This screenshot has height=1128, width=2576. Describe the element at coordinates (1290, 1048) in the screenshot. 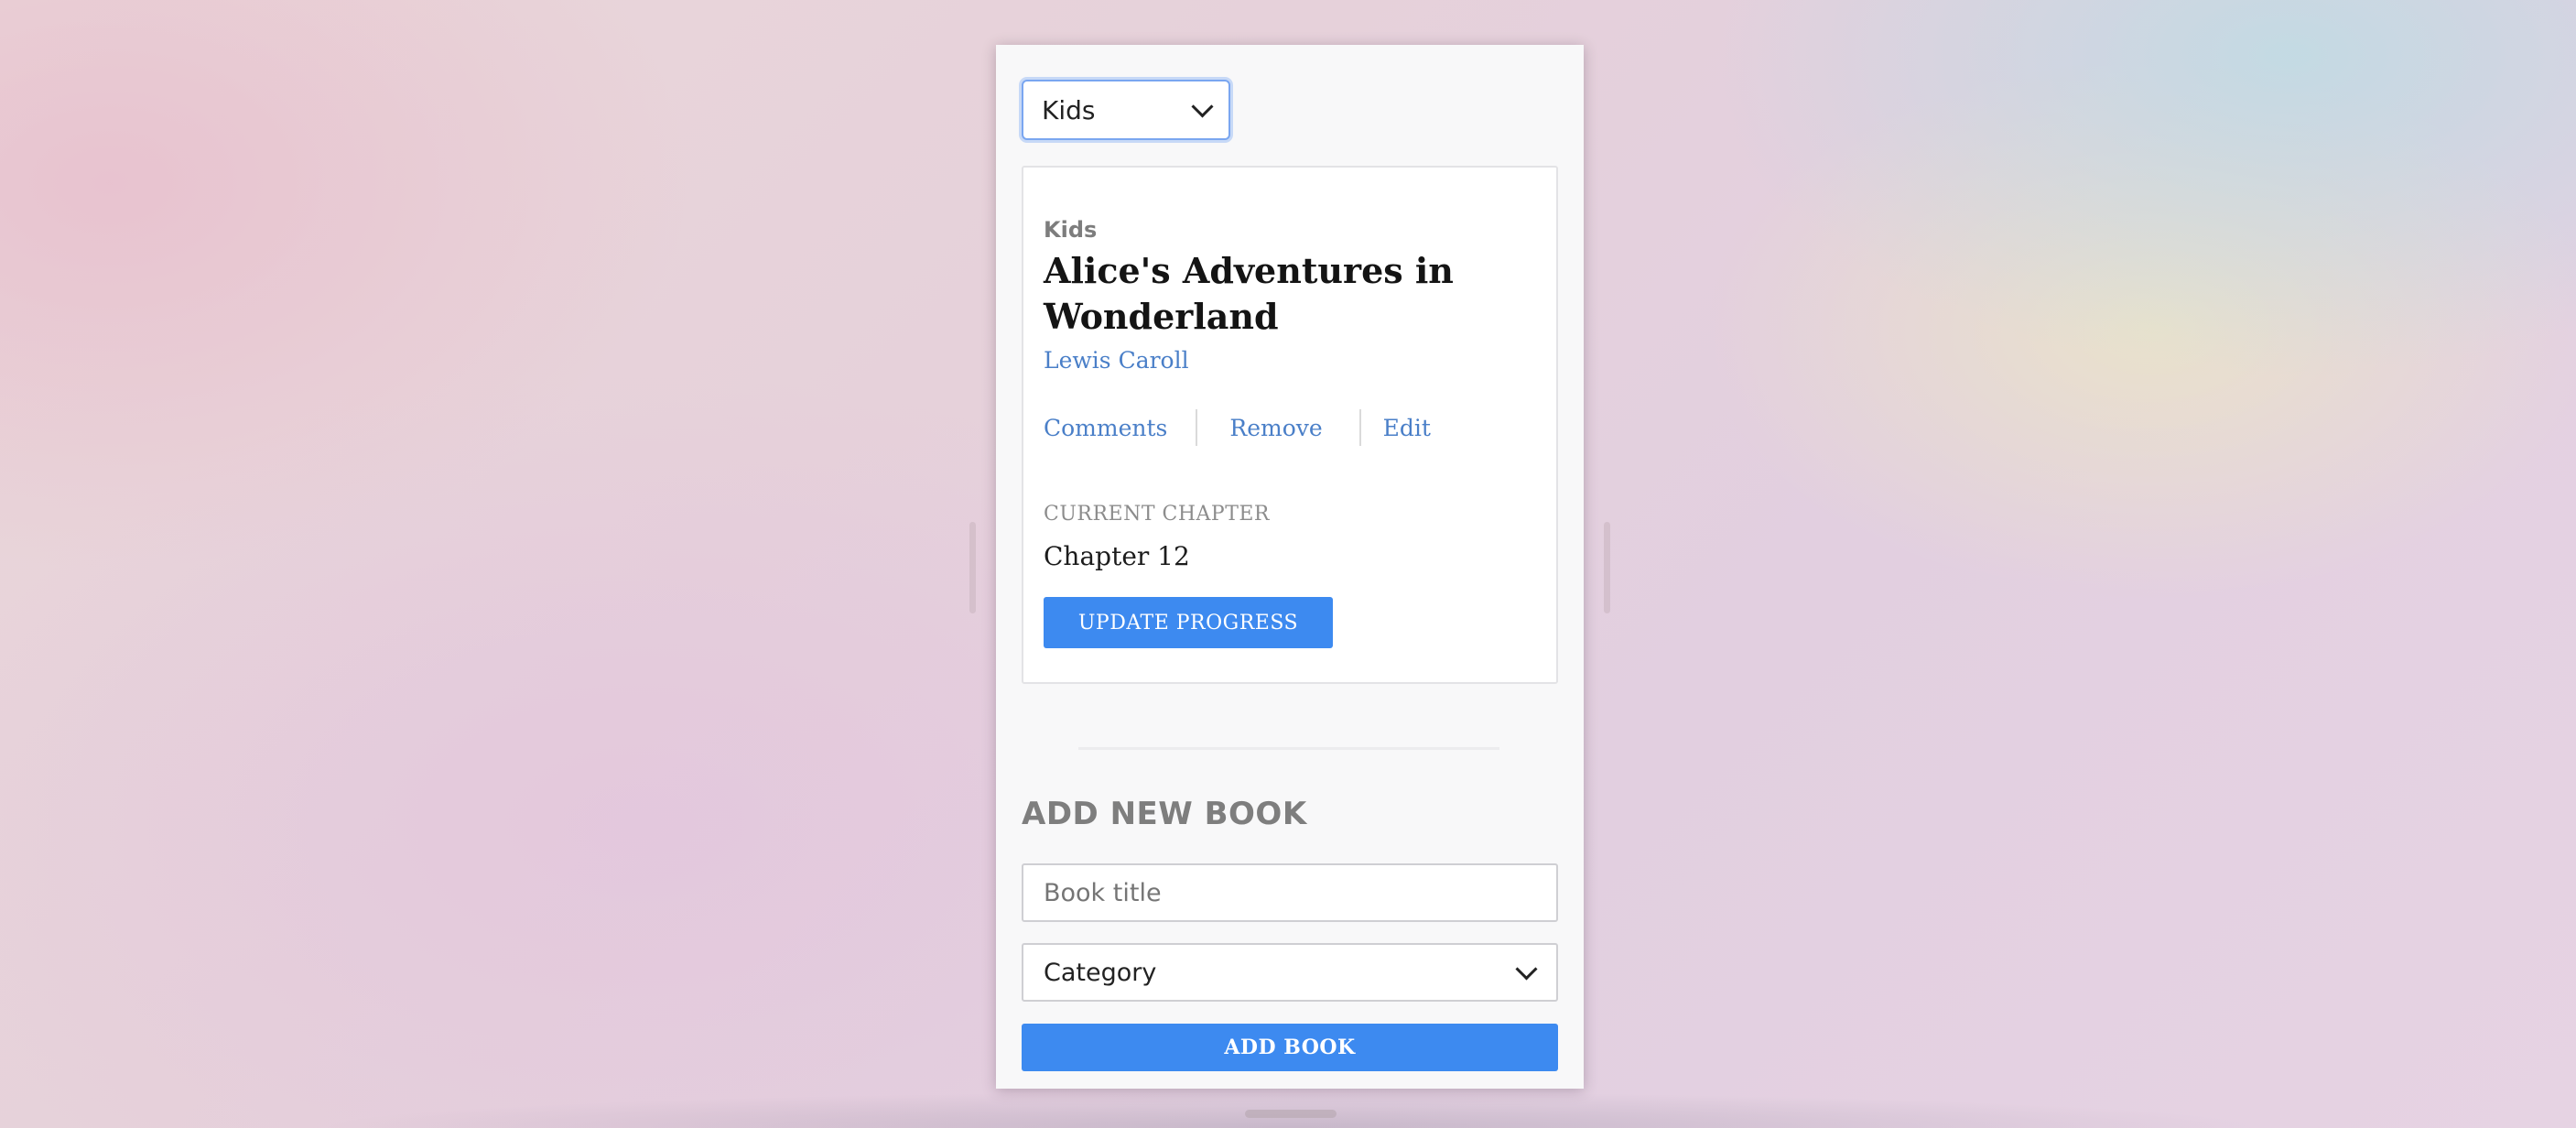

I see `add-book-button: ADD BOOK` at that location.